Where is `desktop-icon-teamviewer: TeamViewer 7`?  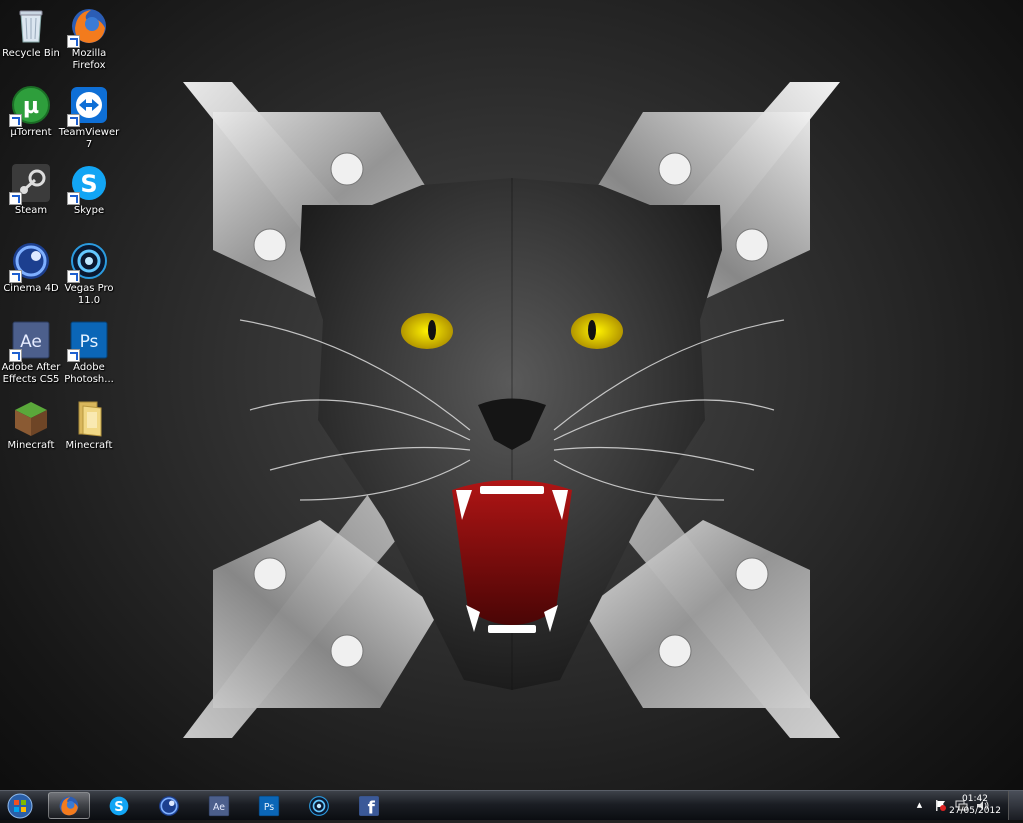 desktop-icon-teamviewer: TeamViewer 7 is located at coordinates (89, 117).